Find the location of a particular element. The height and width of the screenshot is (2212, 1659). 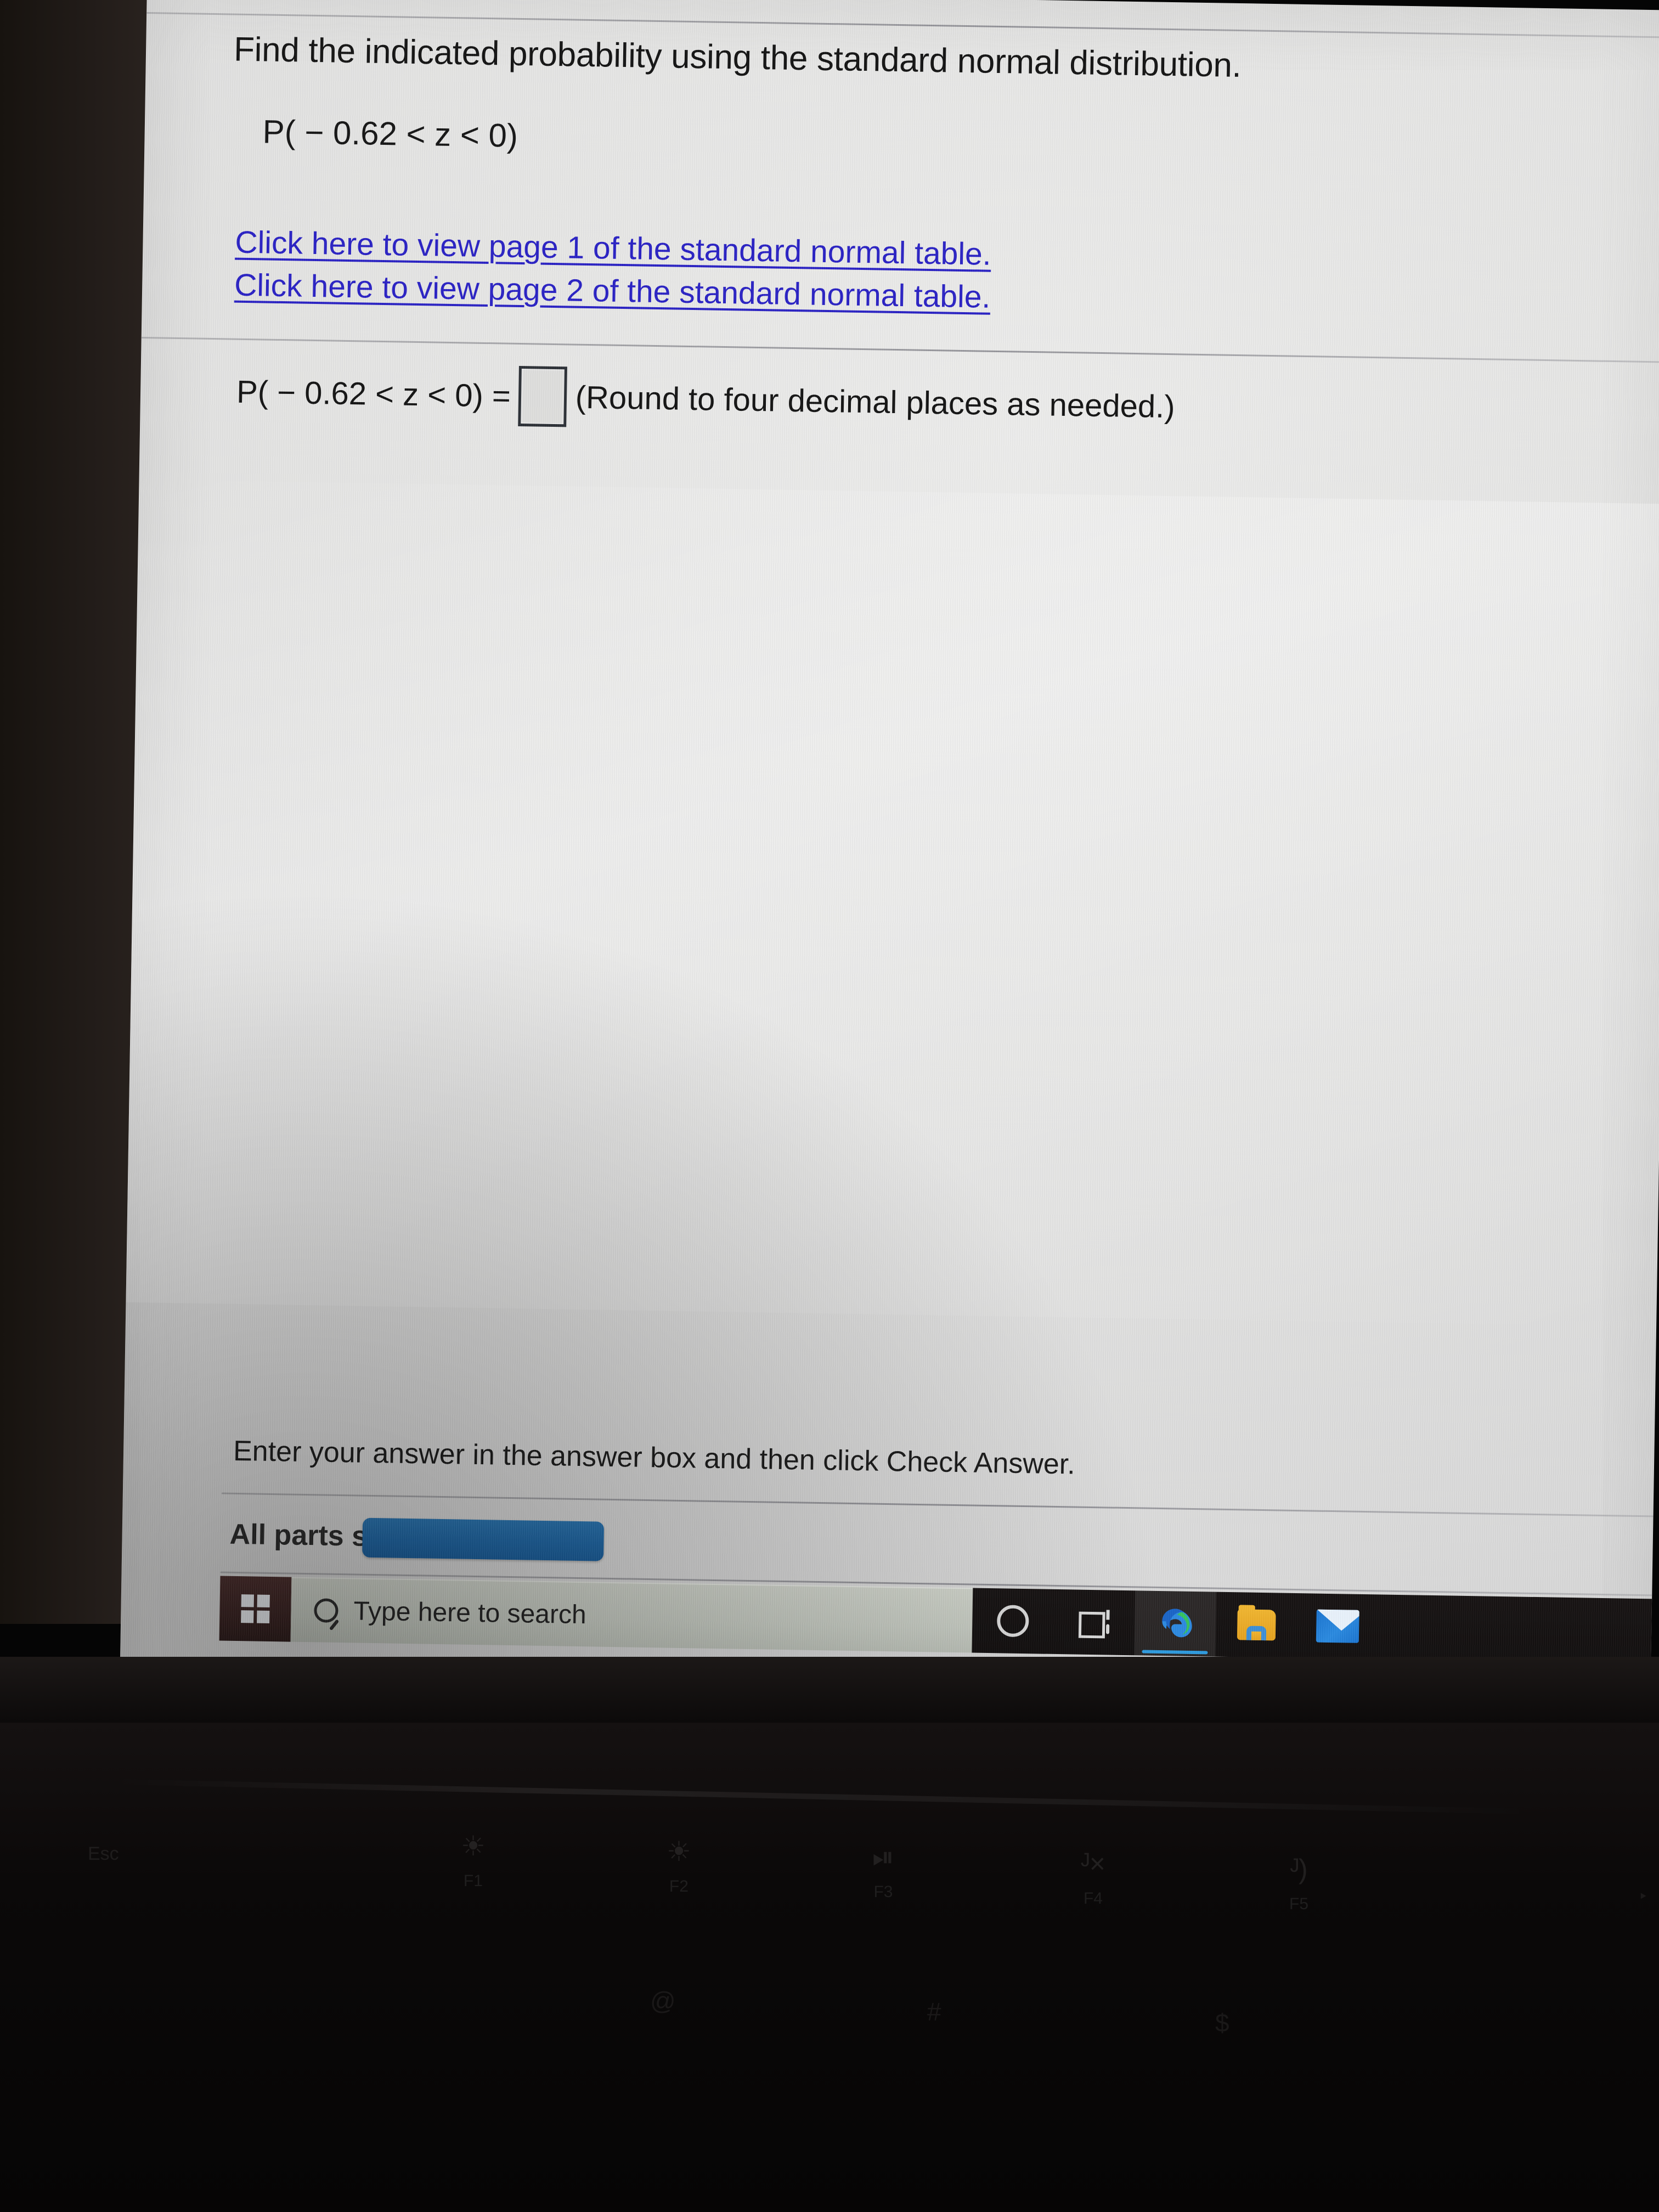

search-input: Type here to search is located at coordinates (632, 1615).